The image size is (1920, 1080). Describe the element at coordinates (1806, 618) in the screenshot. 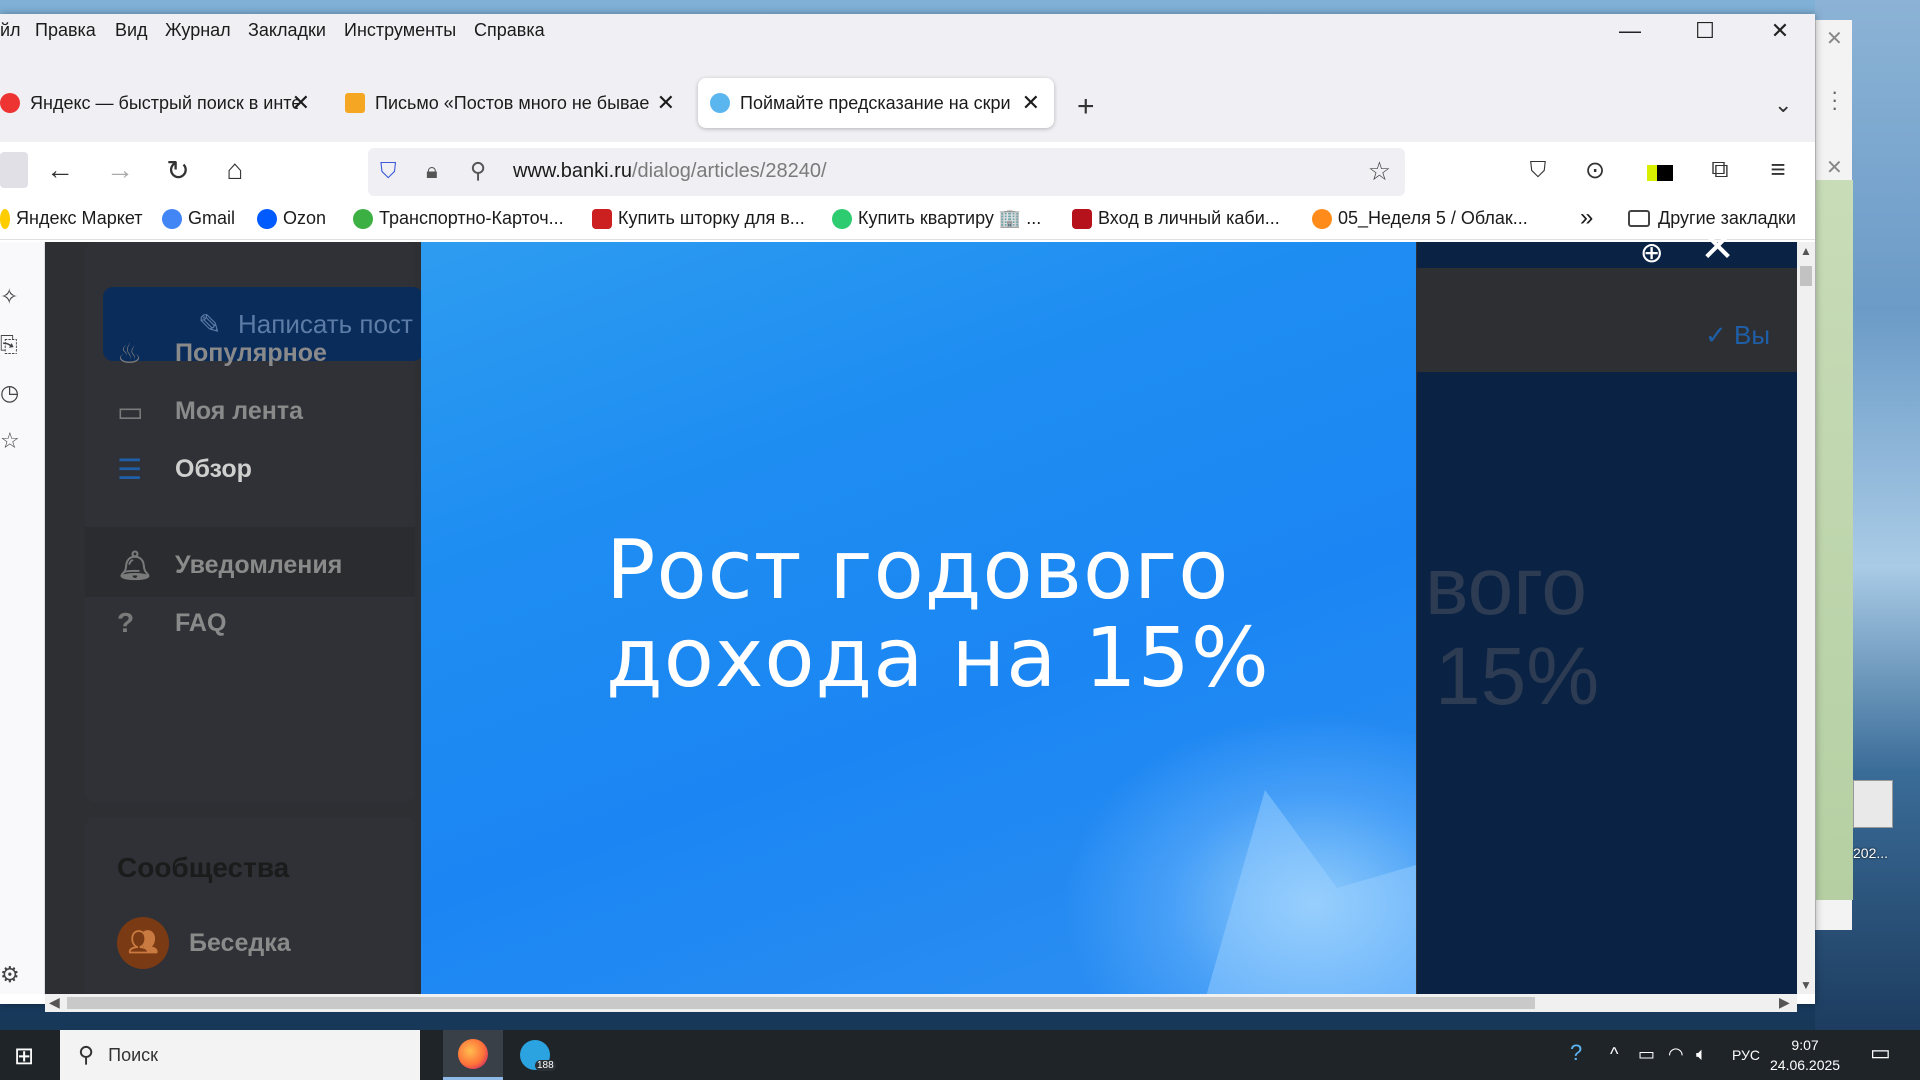

I see `vertical-scrollbar: ▲ ▼` at that location.